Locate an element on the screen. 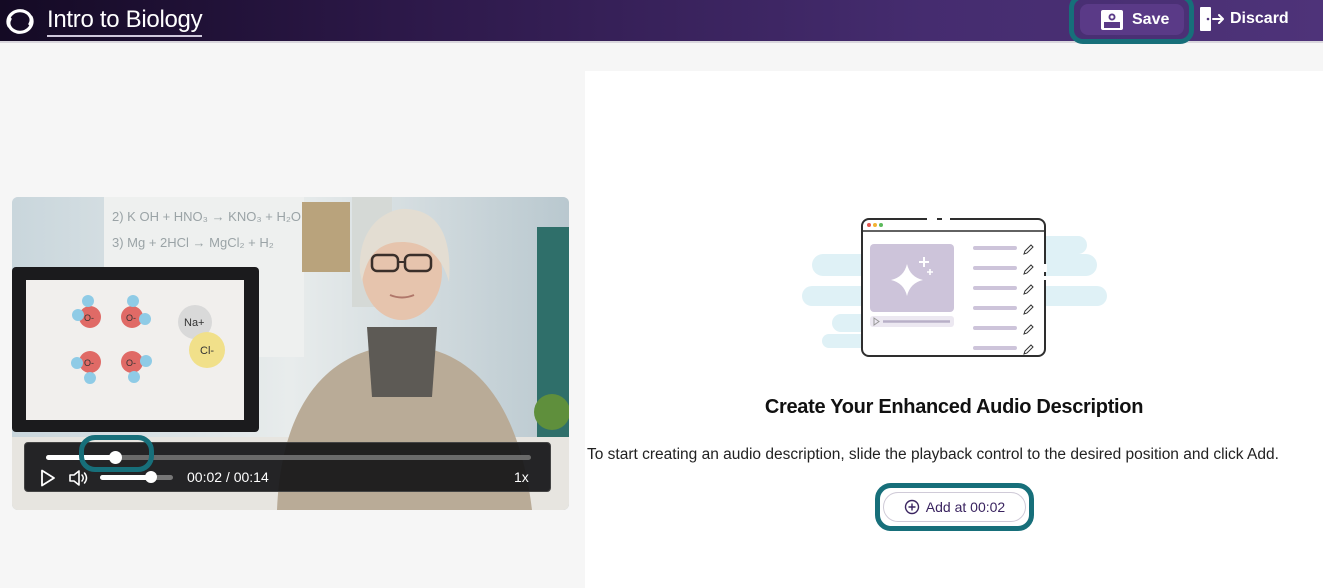 Image resolution: width=1323 pixels, height=588 pixels. camera-save-icon is located at coordinates (1112, 19).